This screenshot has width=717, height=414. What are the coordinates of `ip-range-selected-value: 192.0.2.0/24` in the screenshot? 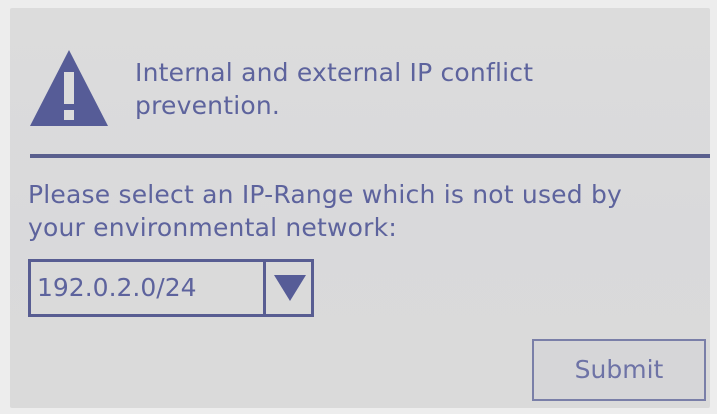 It's located at (117, 287).